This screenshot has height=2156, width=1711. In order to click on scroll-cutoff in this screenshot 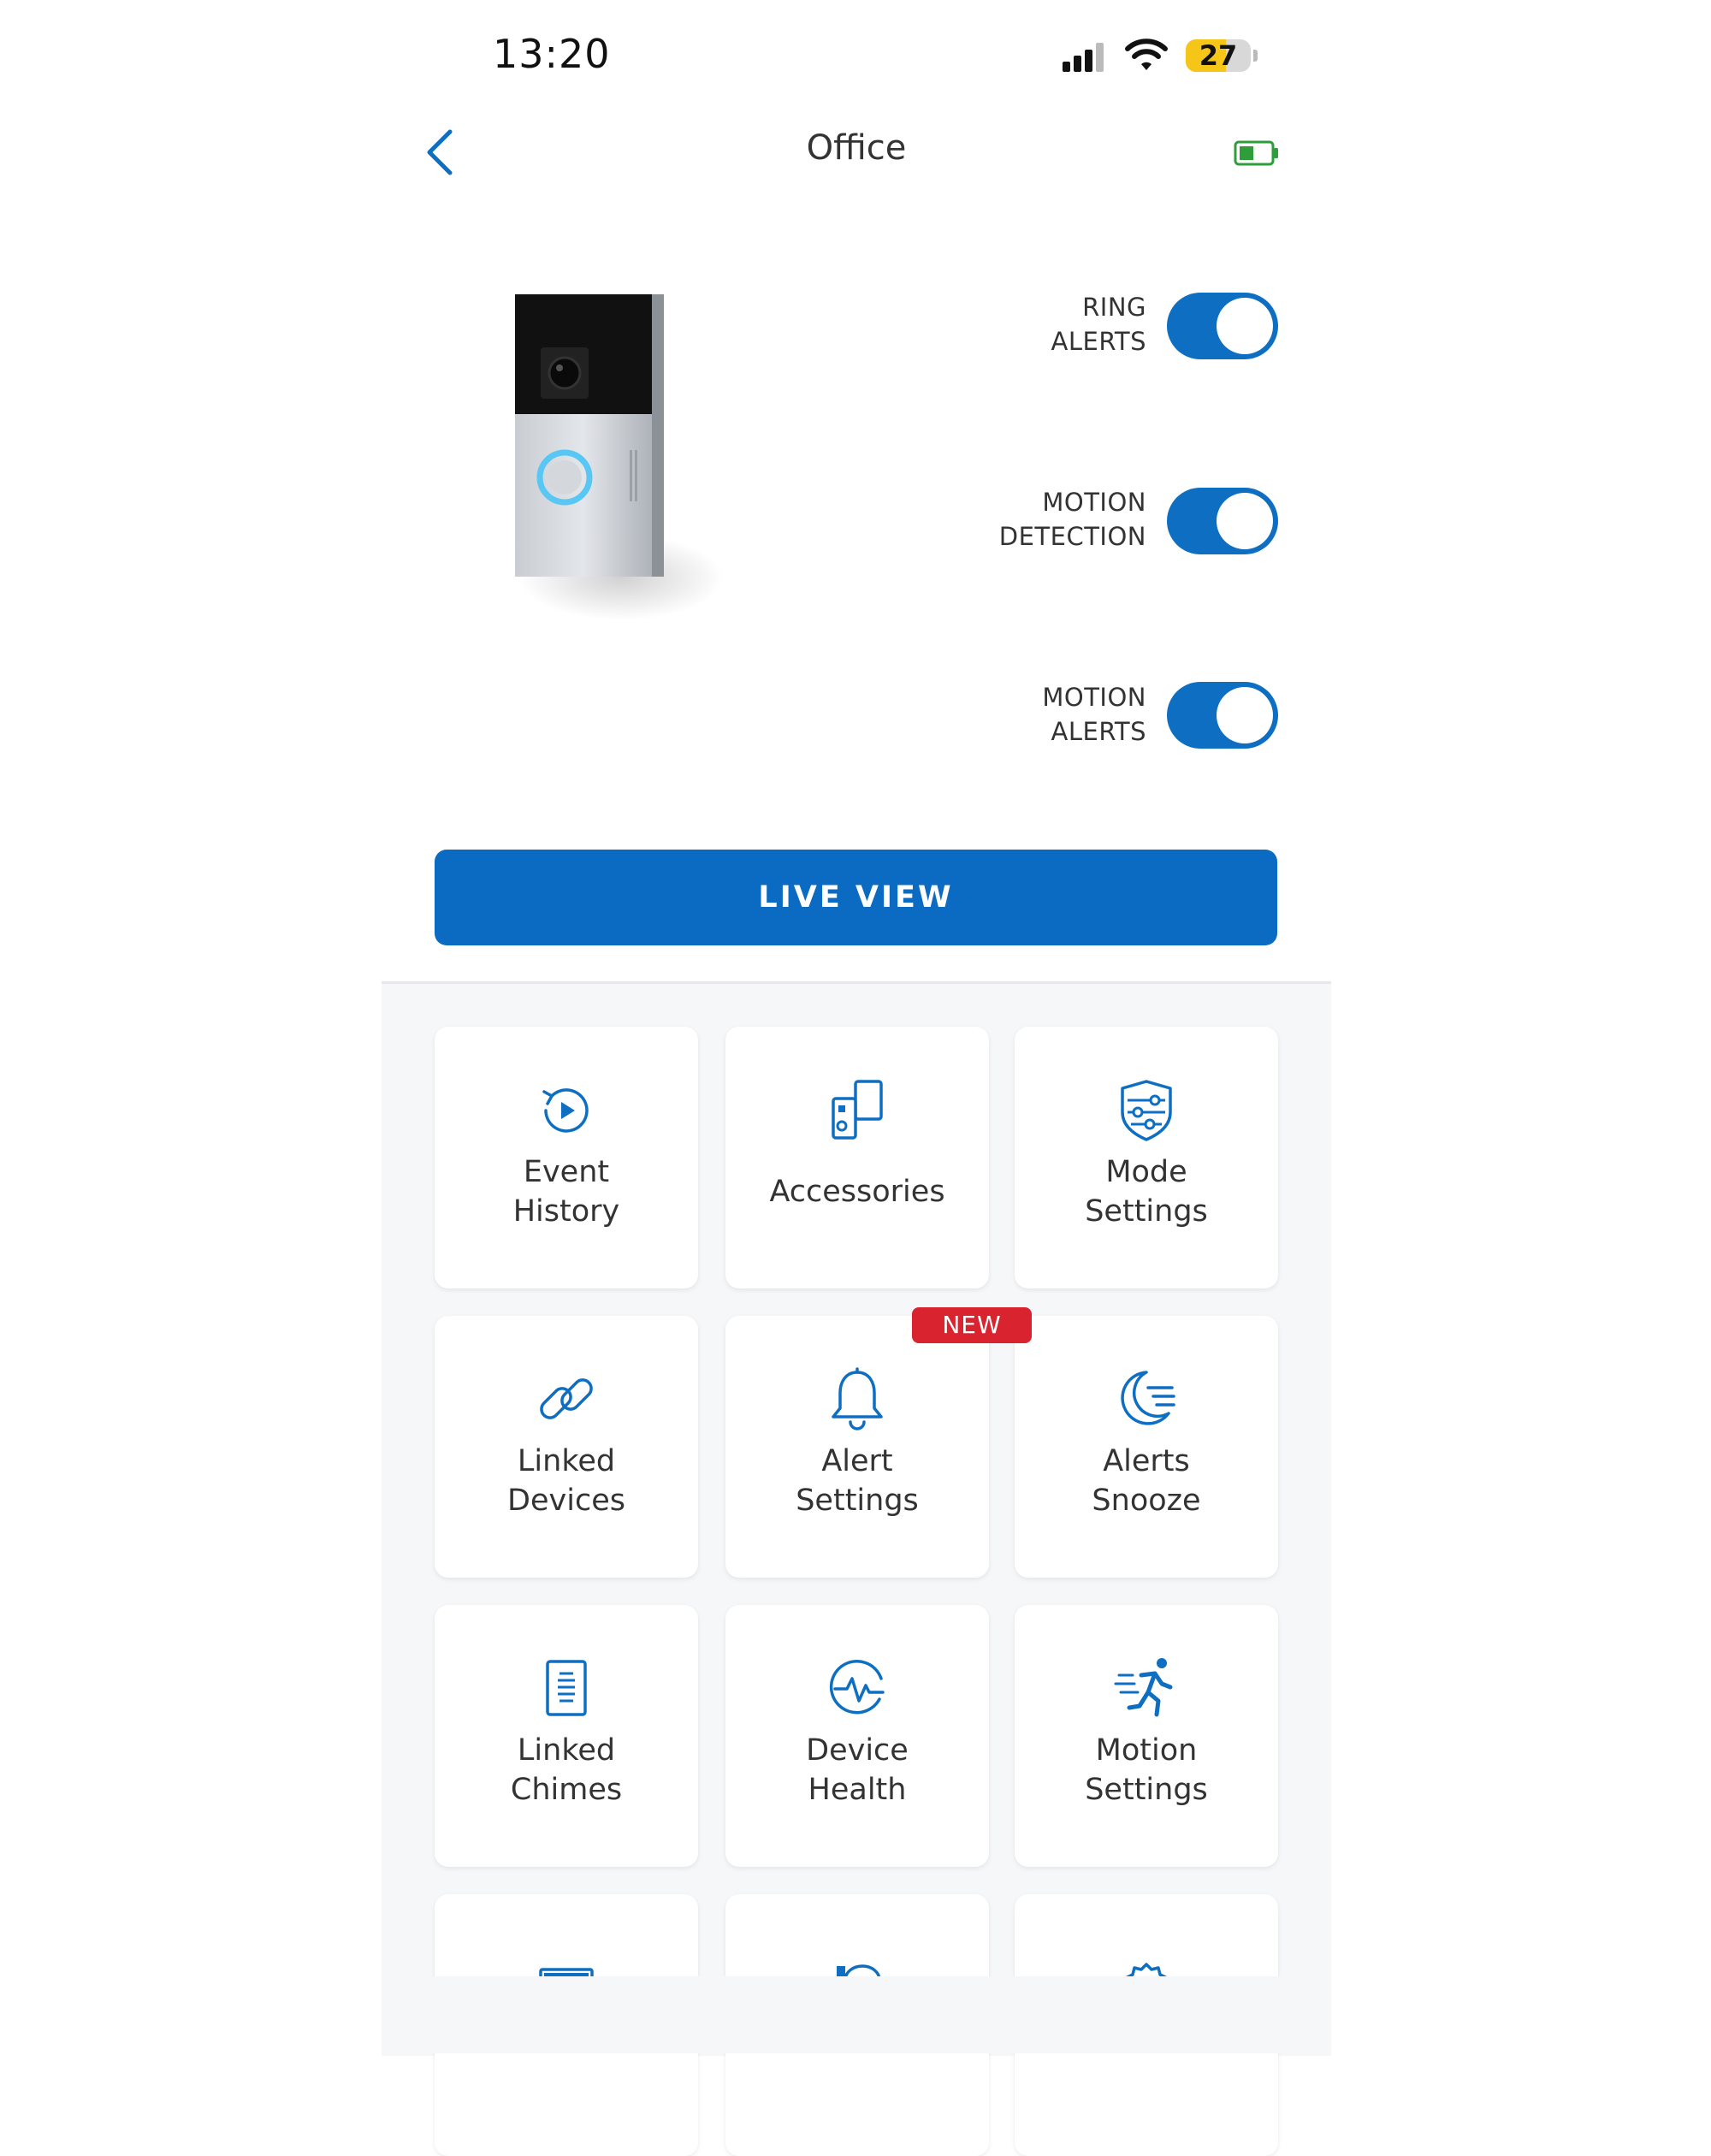, I will do `click(857, 2014)`.